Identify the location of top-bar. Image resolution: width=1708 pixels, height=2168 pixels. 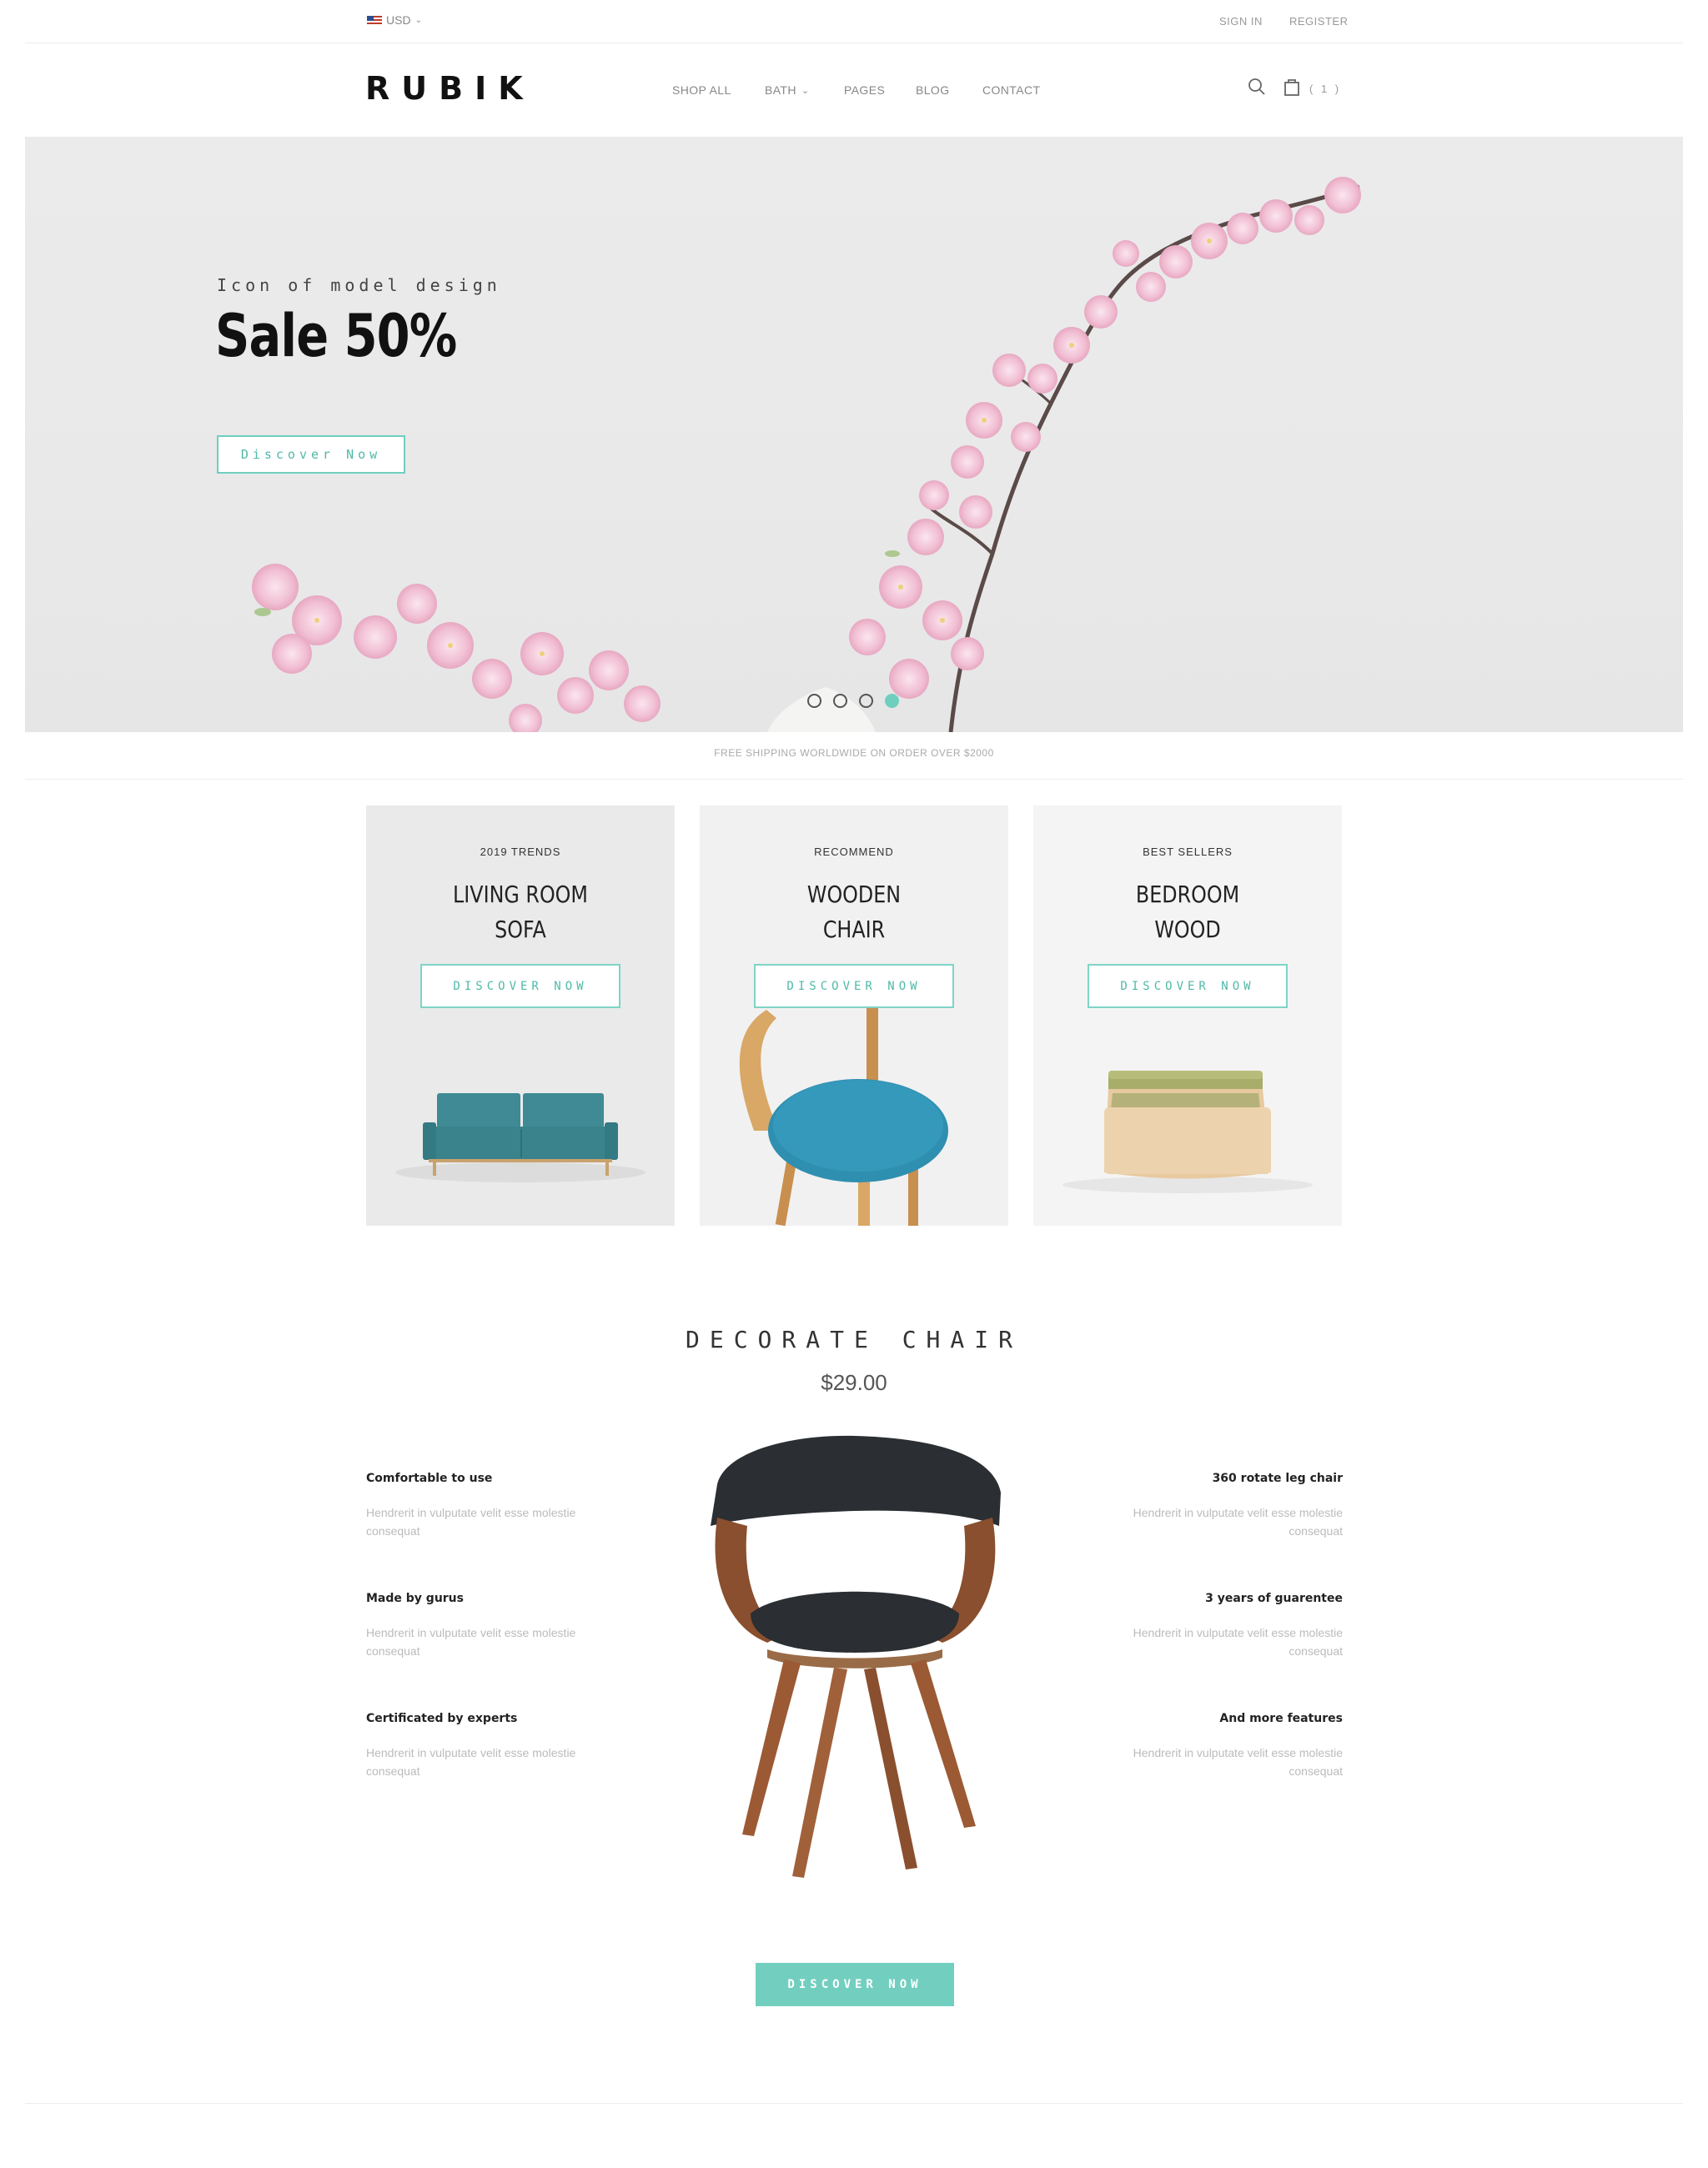
(854, 21).